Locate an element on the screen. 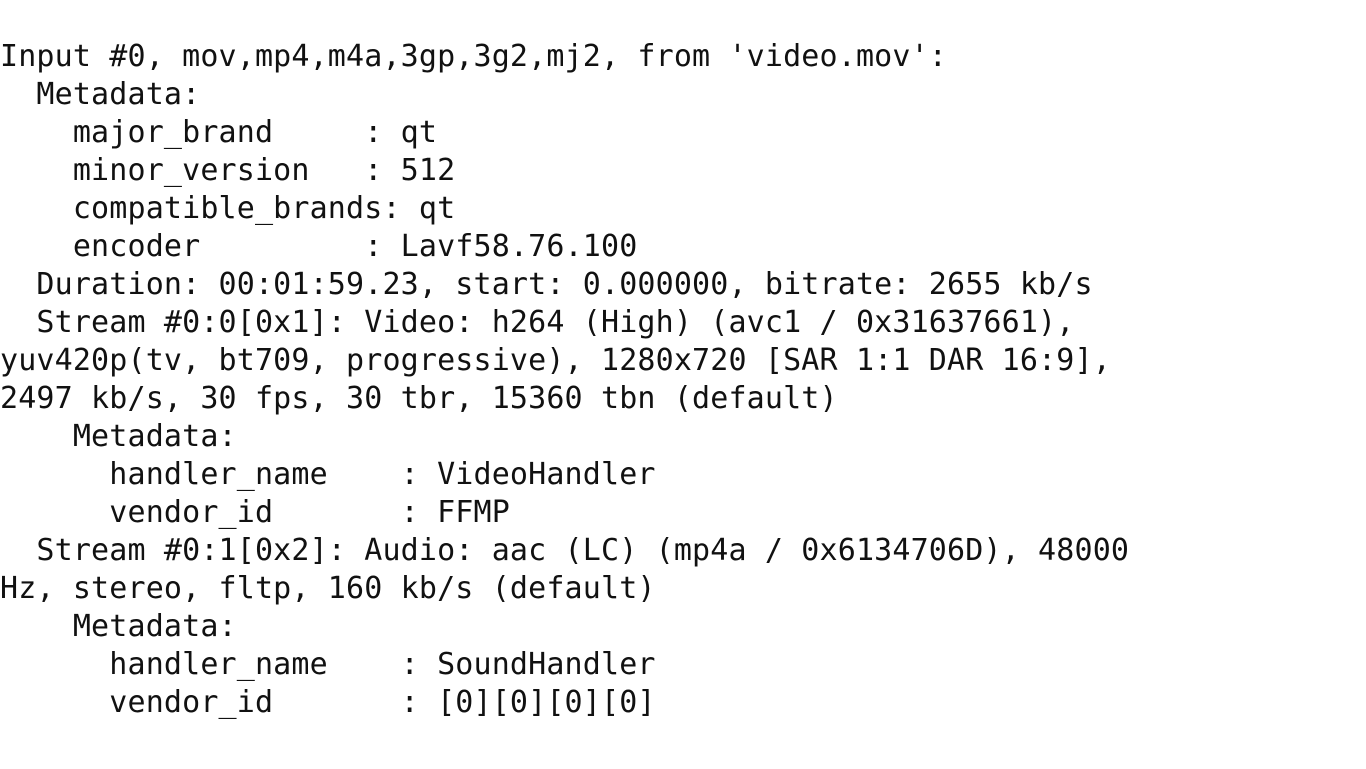 Image resolution: width=1366 pixels, height=769 pixels. terminal-line: major_brand : qt is located at coordinates (219, 132).